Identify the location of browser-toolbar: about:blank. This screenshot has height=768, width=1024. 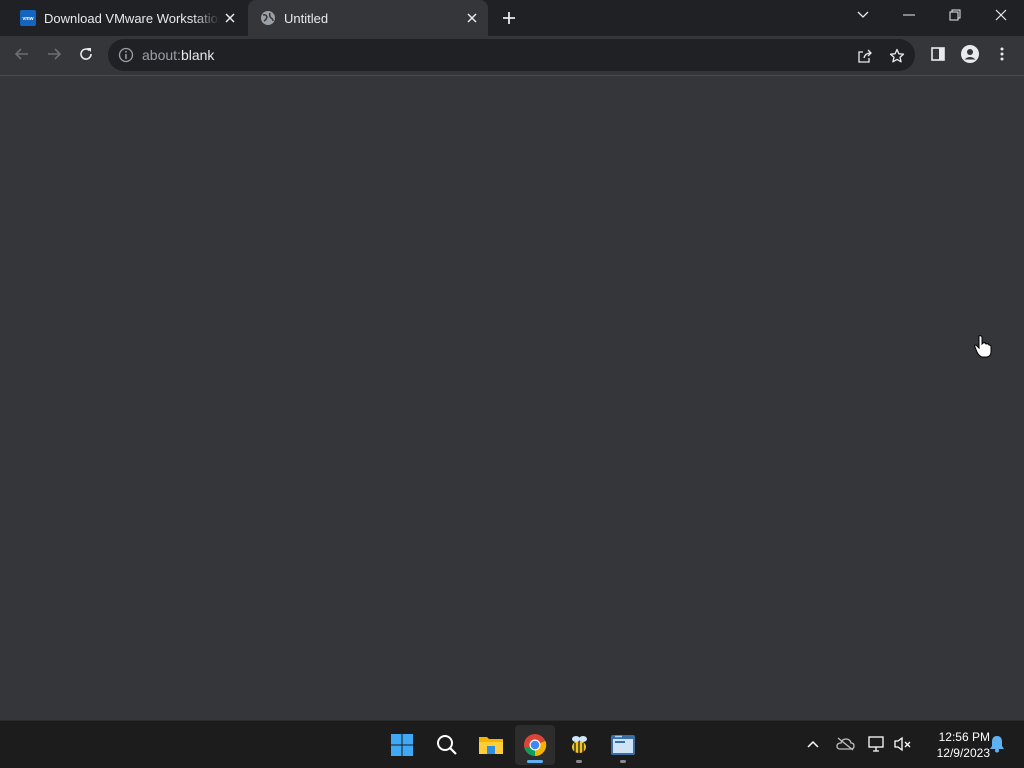
(512, 56).